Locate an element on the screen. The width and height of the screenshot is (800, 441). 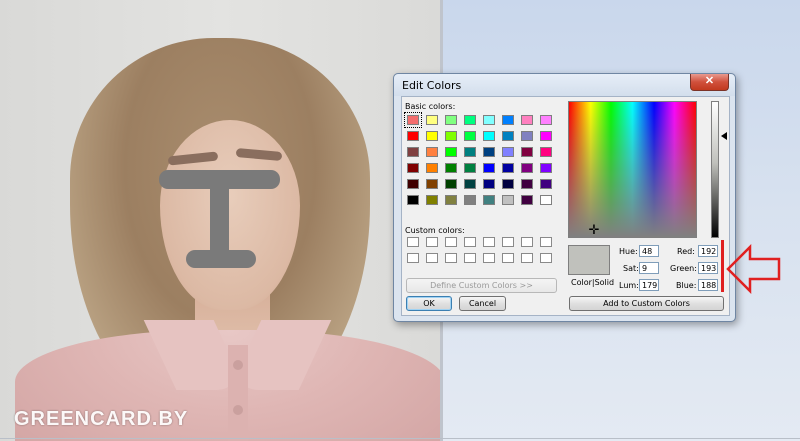
dialog-titlebar: Edit Colors ✕ is located at coordinates (564, 85).